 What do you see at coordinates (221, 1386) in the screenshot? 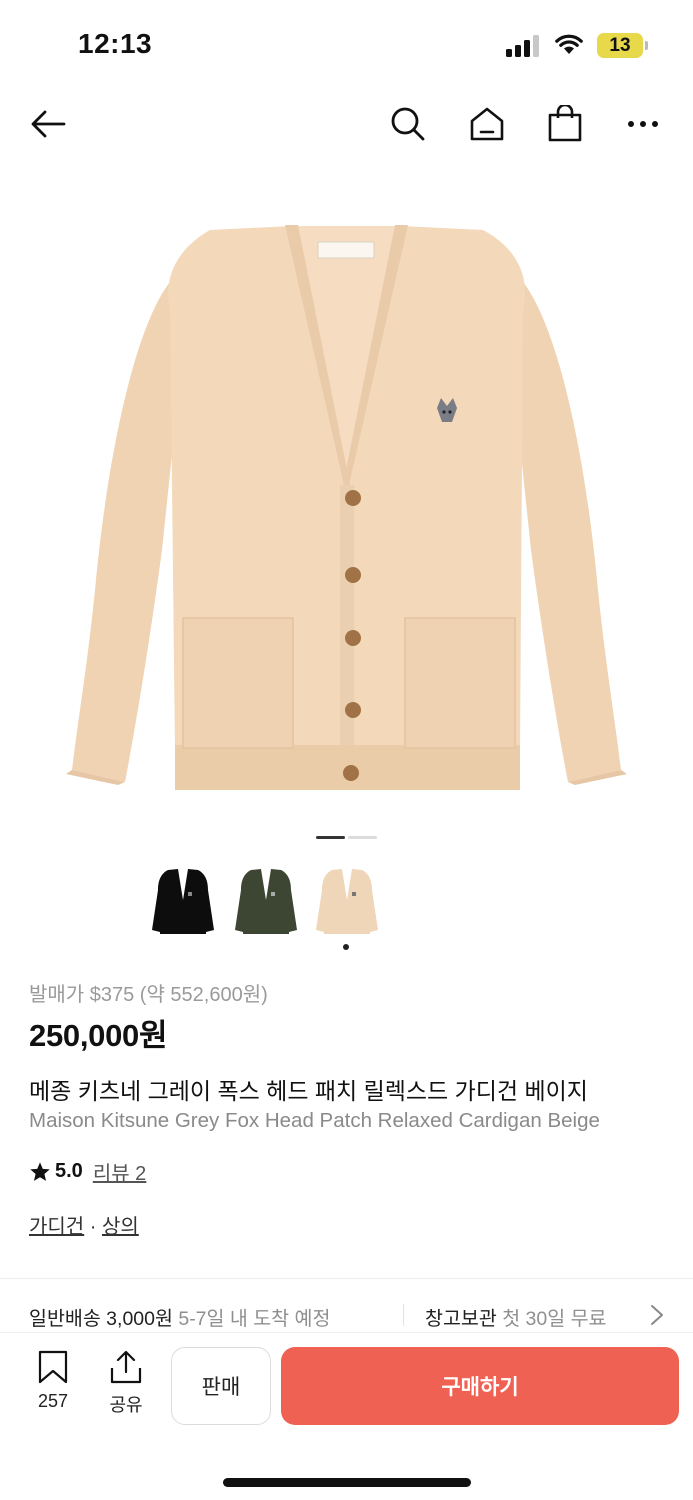
I see `sell-button: 판매` at bounding box center [221, 1386].